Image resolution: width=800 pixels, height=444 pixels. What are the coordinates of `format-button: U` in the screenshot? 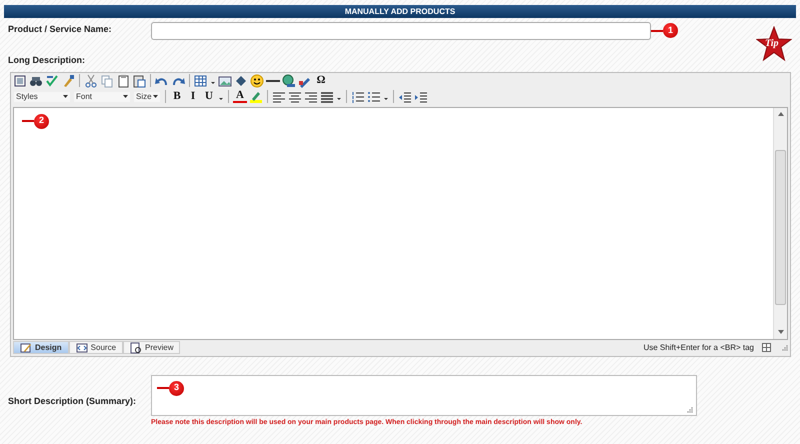 It's located at (209, 96).